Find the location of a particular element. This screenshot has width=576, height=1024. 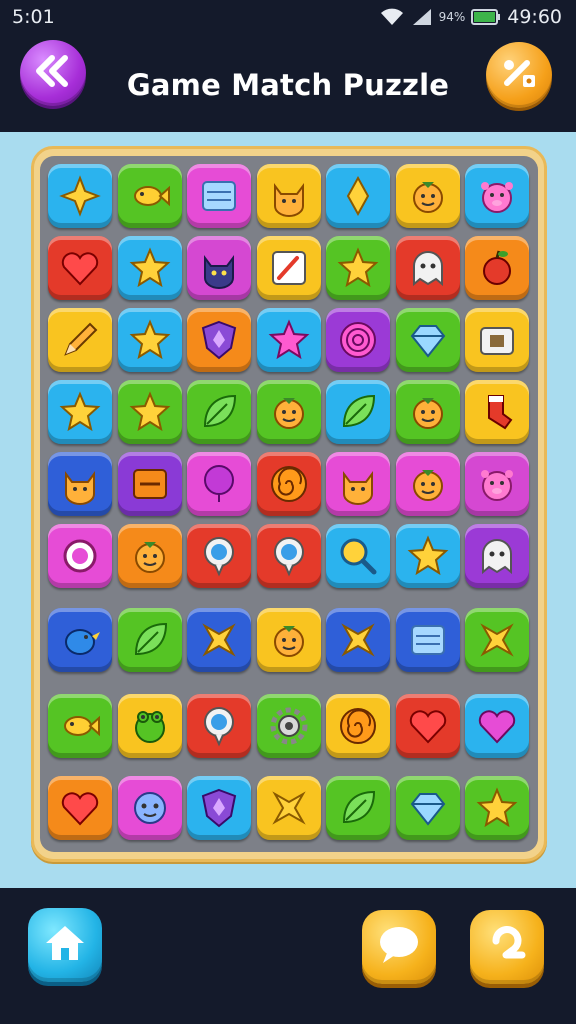

ghost-icon is located at coordinates (497, 556).